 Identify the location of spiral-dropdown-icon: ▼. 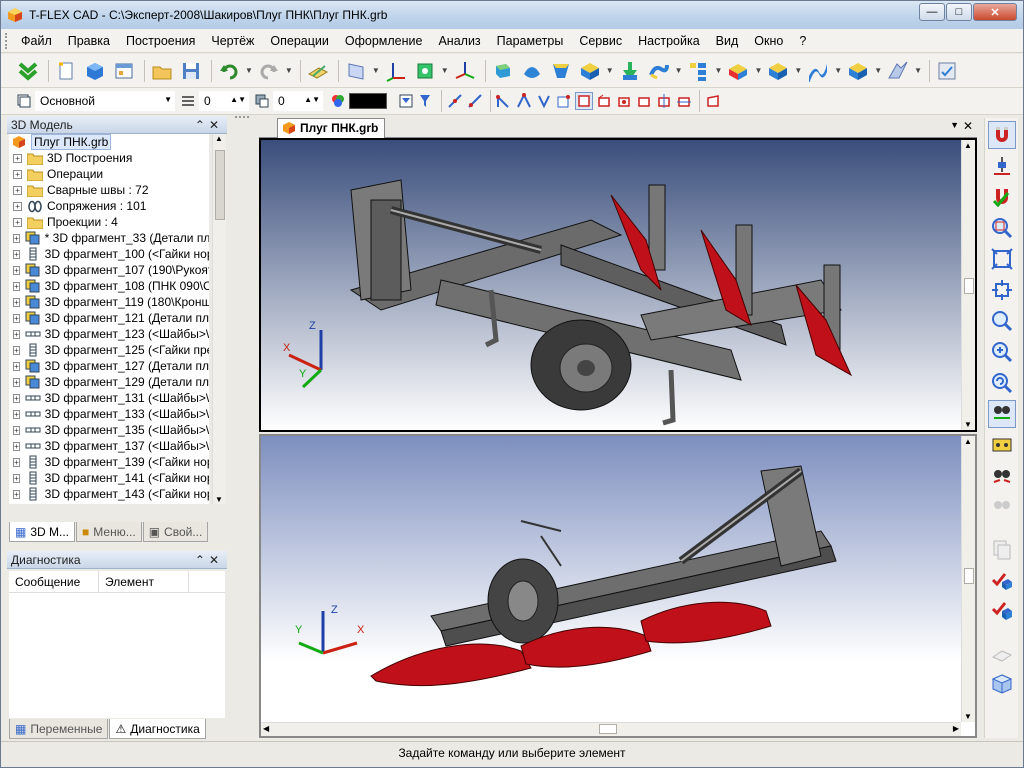
(679, 70).